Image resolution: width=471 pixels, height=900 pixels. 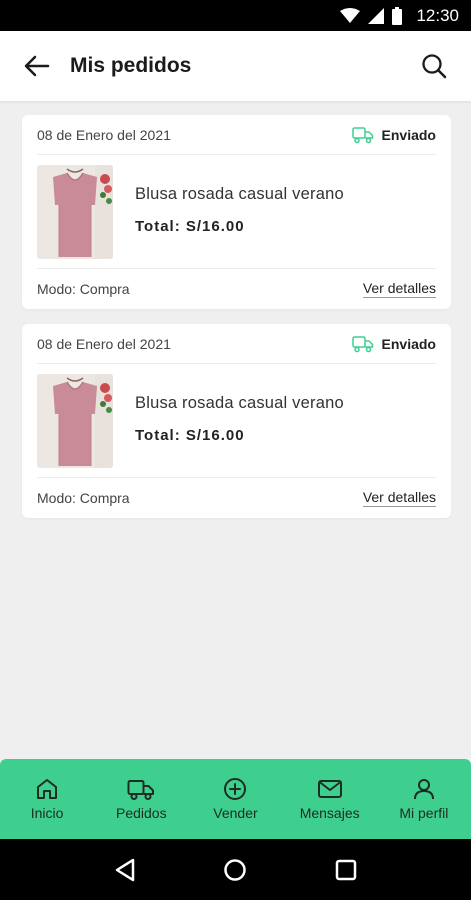 What do you see at coordinates (329, 789) in the screenshot?
I see `mail-icon` at bounding box center [329, 789].